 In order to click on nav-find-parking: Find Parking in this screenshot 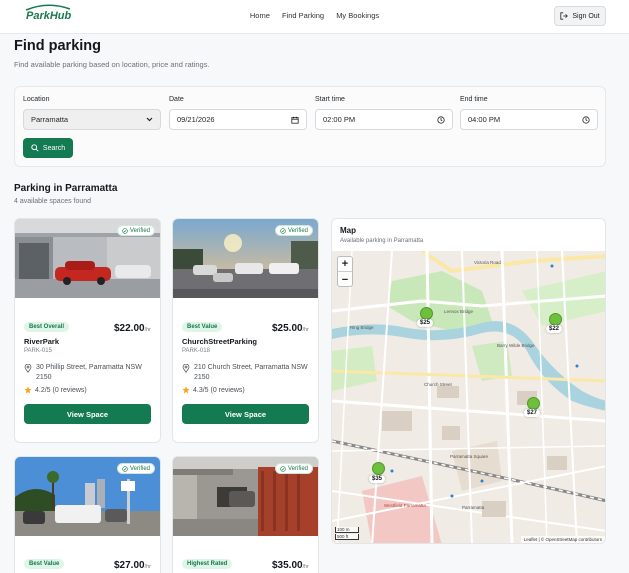, I will do `click(303, 15)`.